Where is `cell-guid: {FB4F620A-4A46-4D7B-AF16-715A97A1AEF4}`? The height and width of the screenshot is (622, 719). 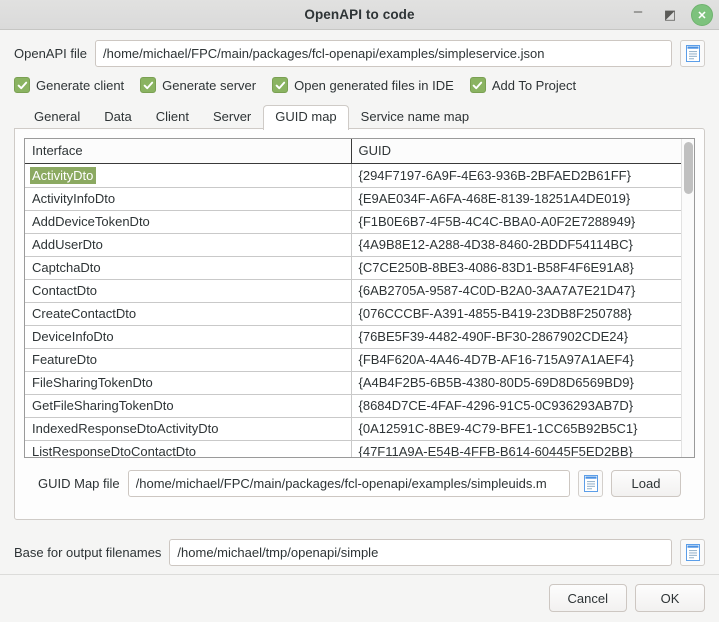
cell-guid: {FB4F620A-4A46-4D7B-AF16-715A97A1AEF4} is located at coordinates (516, 360).